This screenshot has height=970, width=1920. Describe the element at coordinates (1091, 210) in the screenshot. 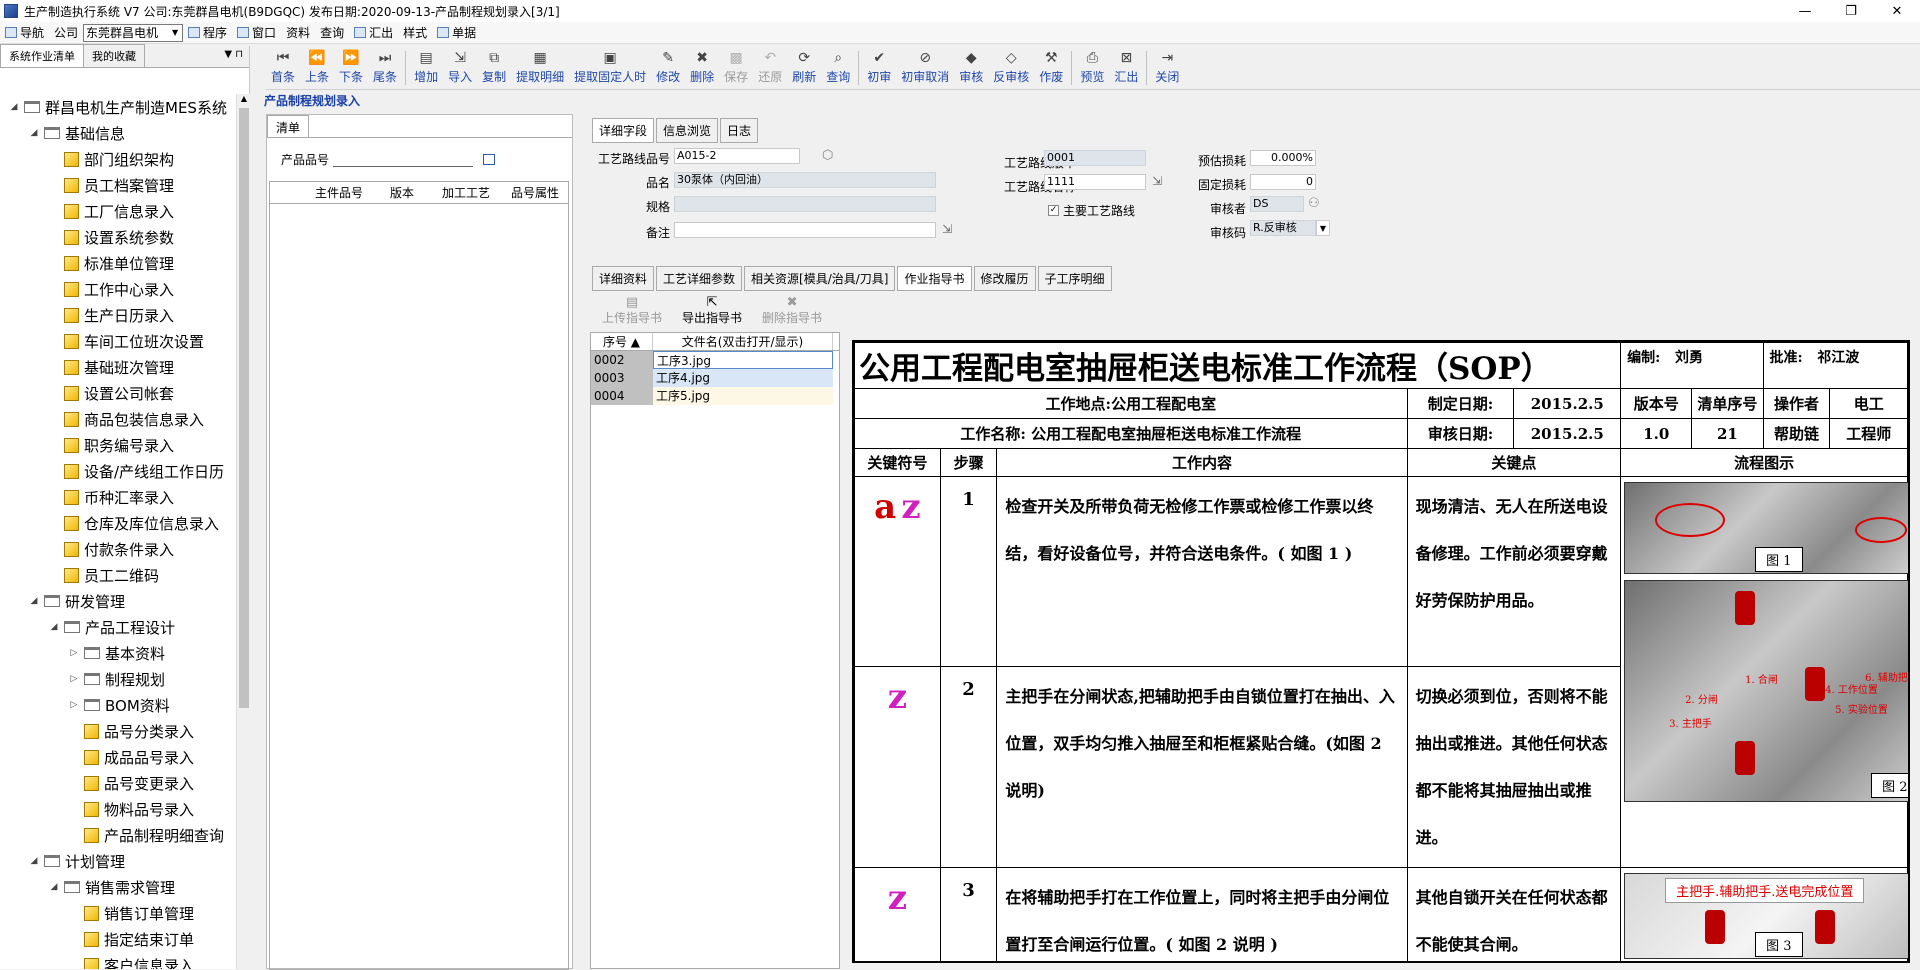

I see `main-route-checkbox: ✓ 主要工艺路线` at that location.